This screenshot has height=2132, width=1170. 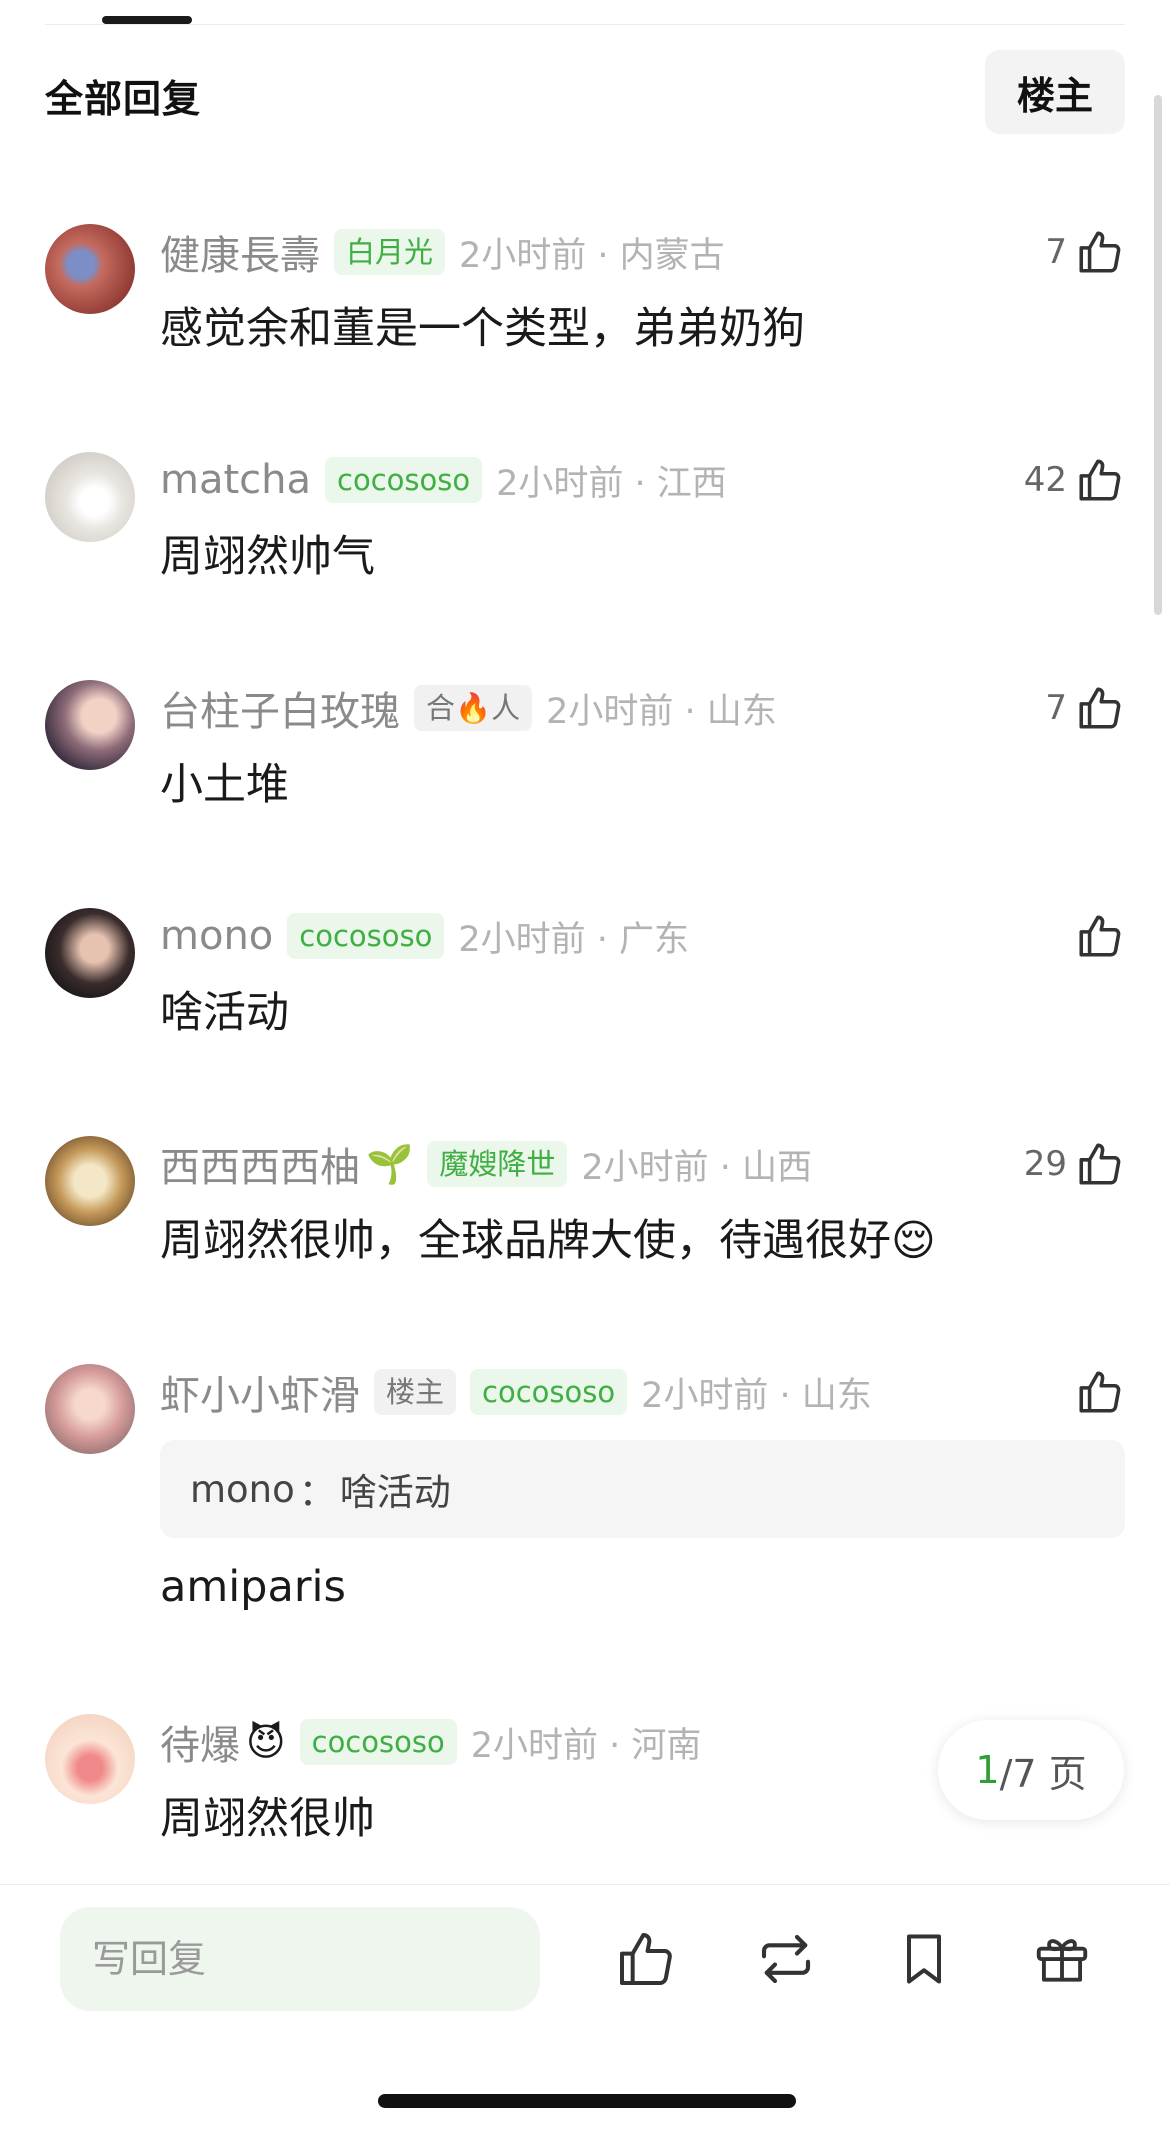 I want to click on bookmark-icon, so click(x=924, y=1959).